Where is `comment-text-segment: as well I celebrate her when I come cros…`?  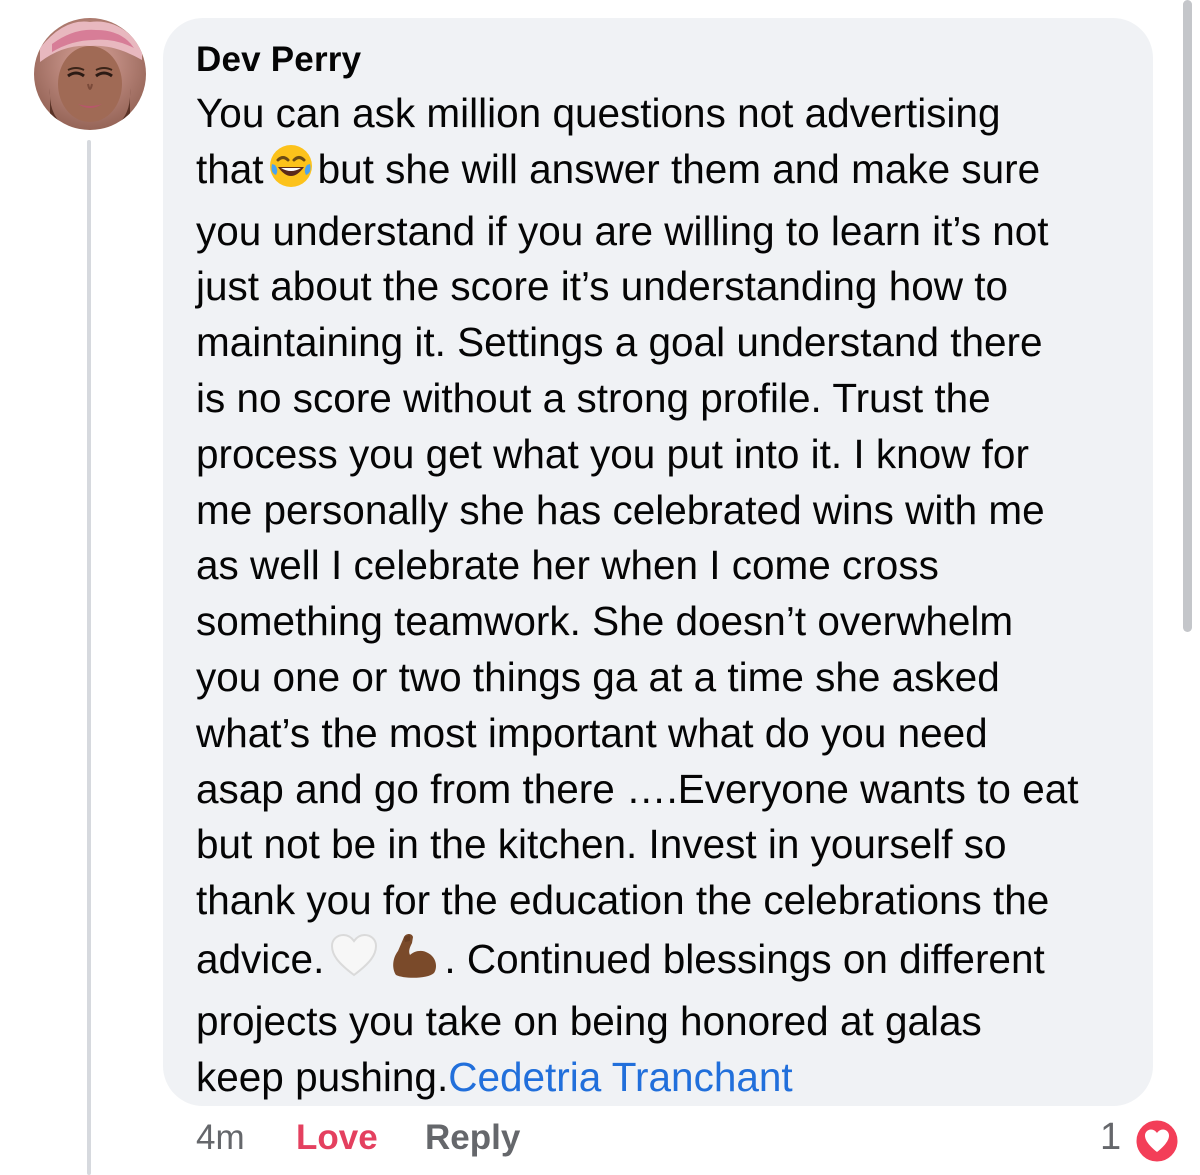 comment-text-segment: as well I celebrate her when I come cros… is located at coordinates (567, 565).